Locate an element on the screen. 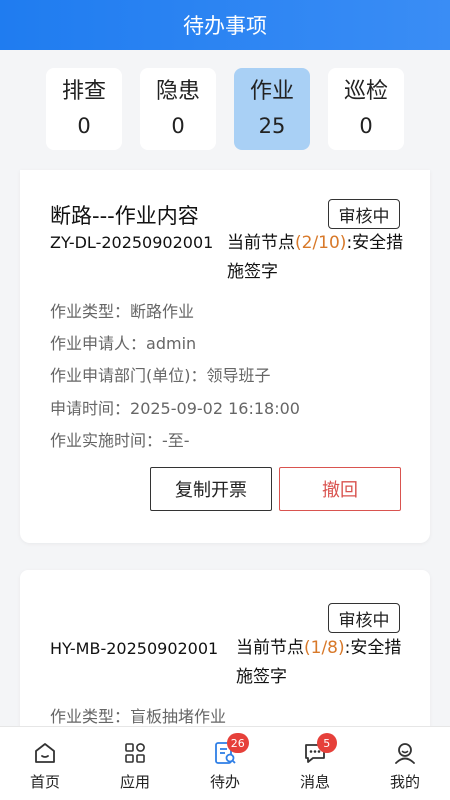 This screenshot has height=800, width=450. info-row-apply-time: 申请时间：2025-09-02 16:18:00 is located at coordinates (175, 407).